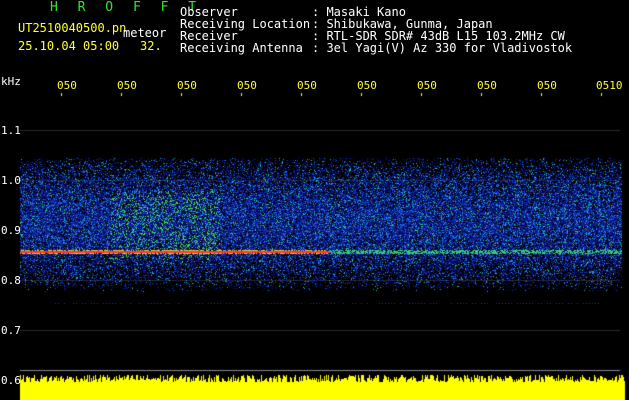 This screenshot has width=629, height=400. I want to click on freq-tick-label: 0.7, so click(11, 330).